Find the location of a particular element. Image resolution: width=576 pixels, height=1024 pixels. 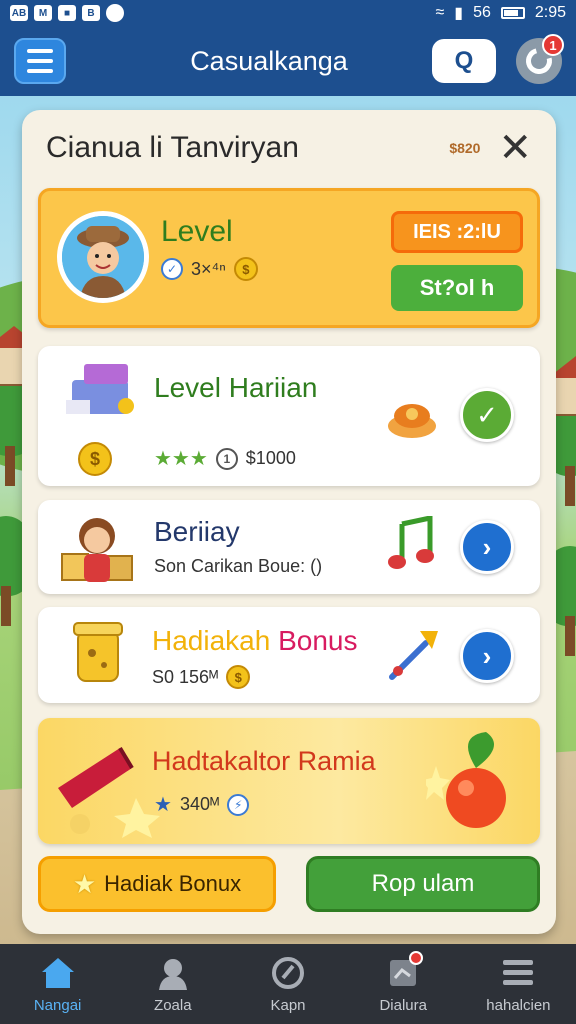

hamburger-menu-button is located at coordinates (40, 61).